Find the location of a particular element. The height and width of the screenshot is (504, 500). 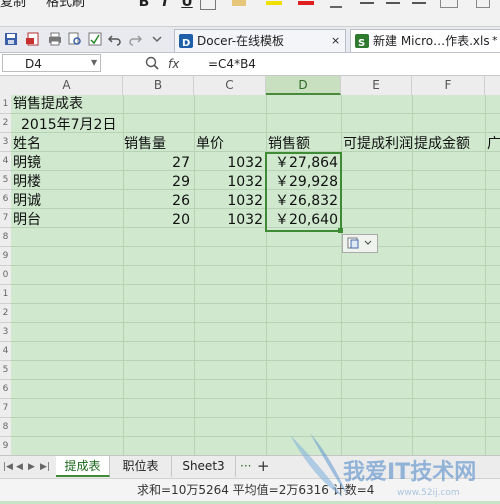

header-extra: 广 is located at coordinates (493, 144).